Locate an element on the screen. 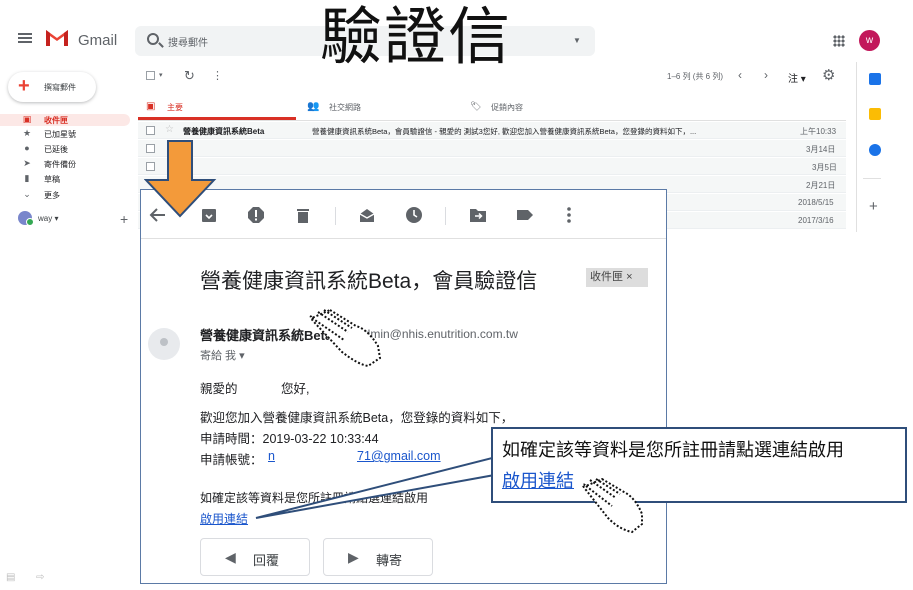 The image size is (913, 590). sidebar-item-starred: ★ 已加星號 is located at coordinates (65, 134).